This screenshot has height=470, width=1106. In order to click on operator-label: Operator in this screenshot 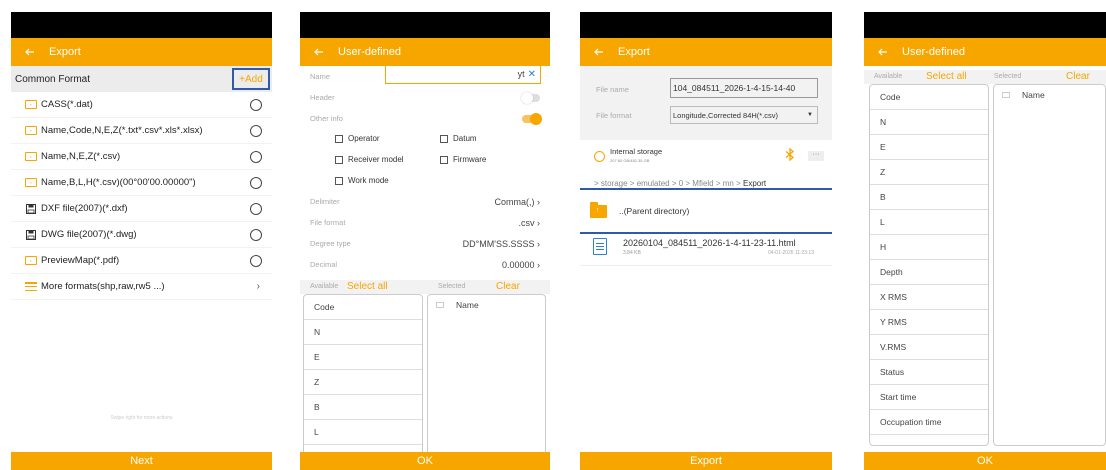, I will do `click(364, 138)`.